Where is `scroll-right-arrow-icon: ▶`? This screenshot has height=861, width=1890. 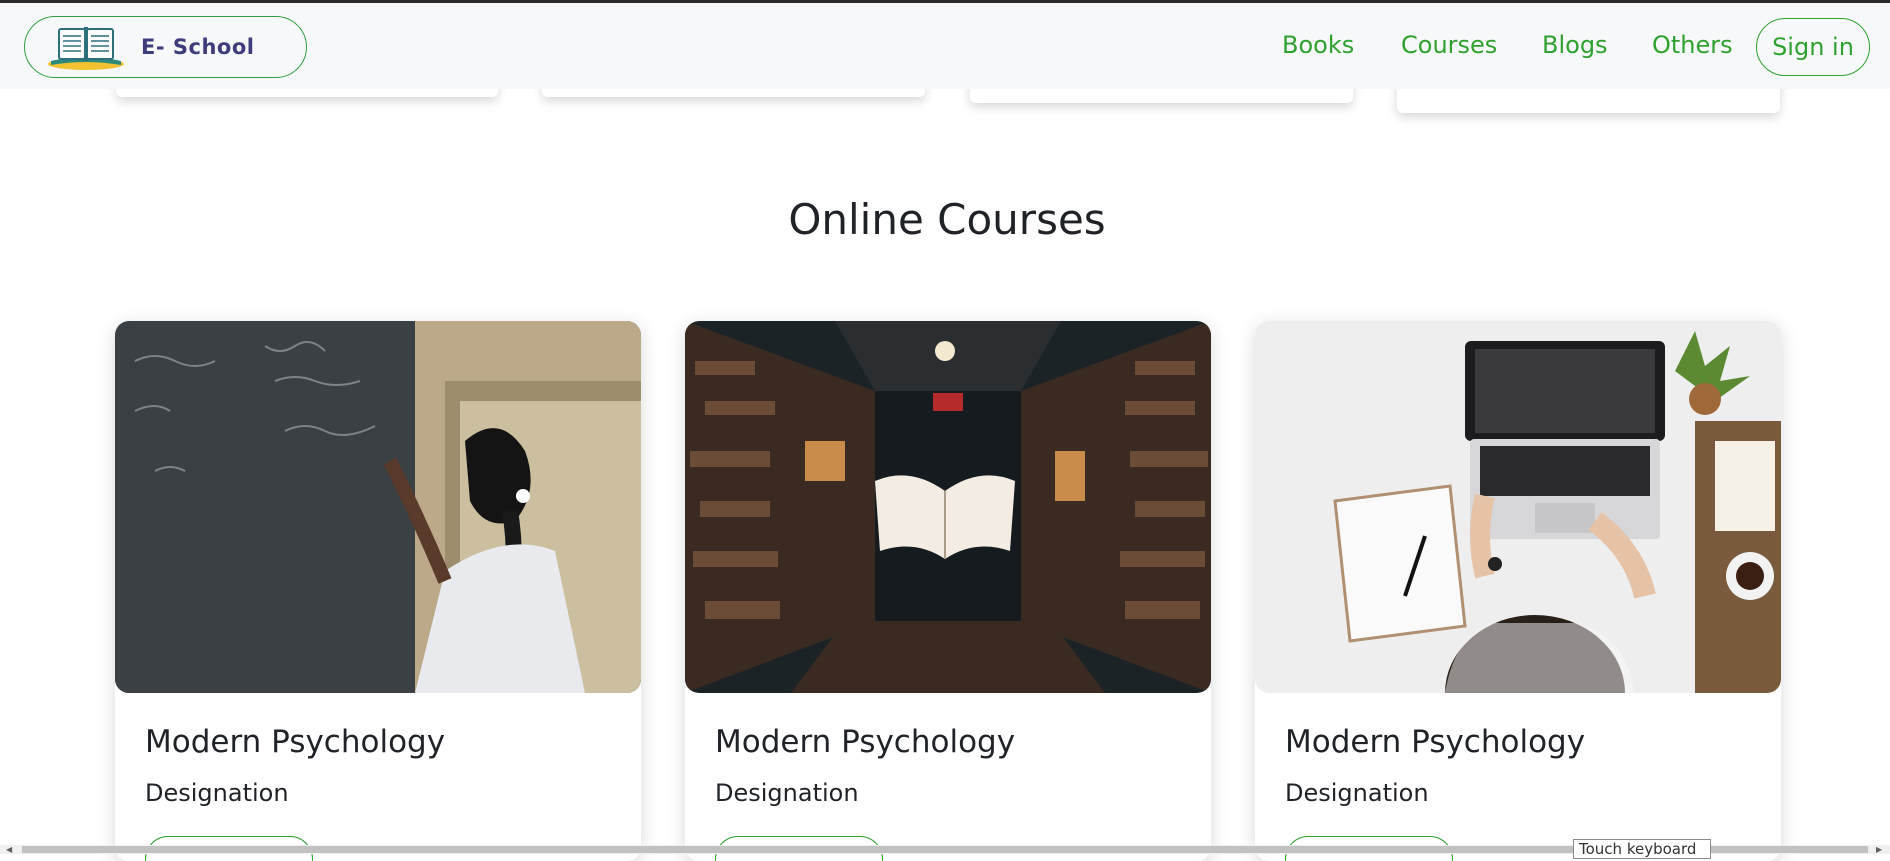 scroll-right-arrow-icon: ▶ is located at coordinates (1879, 849).